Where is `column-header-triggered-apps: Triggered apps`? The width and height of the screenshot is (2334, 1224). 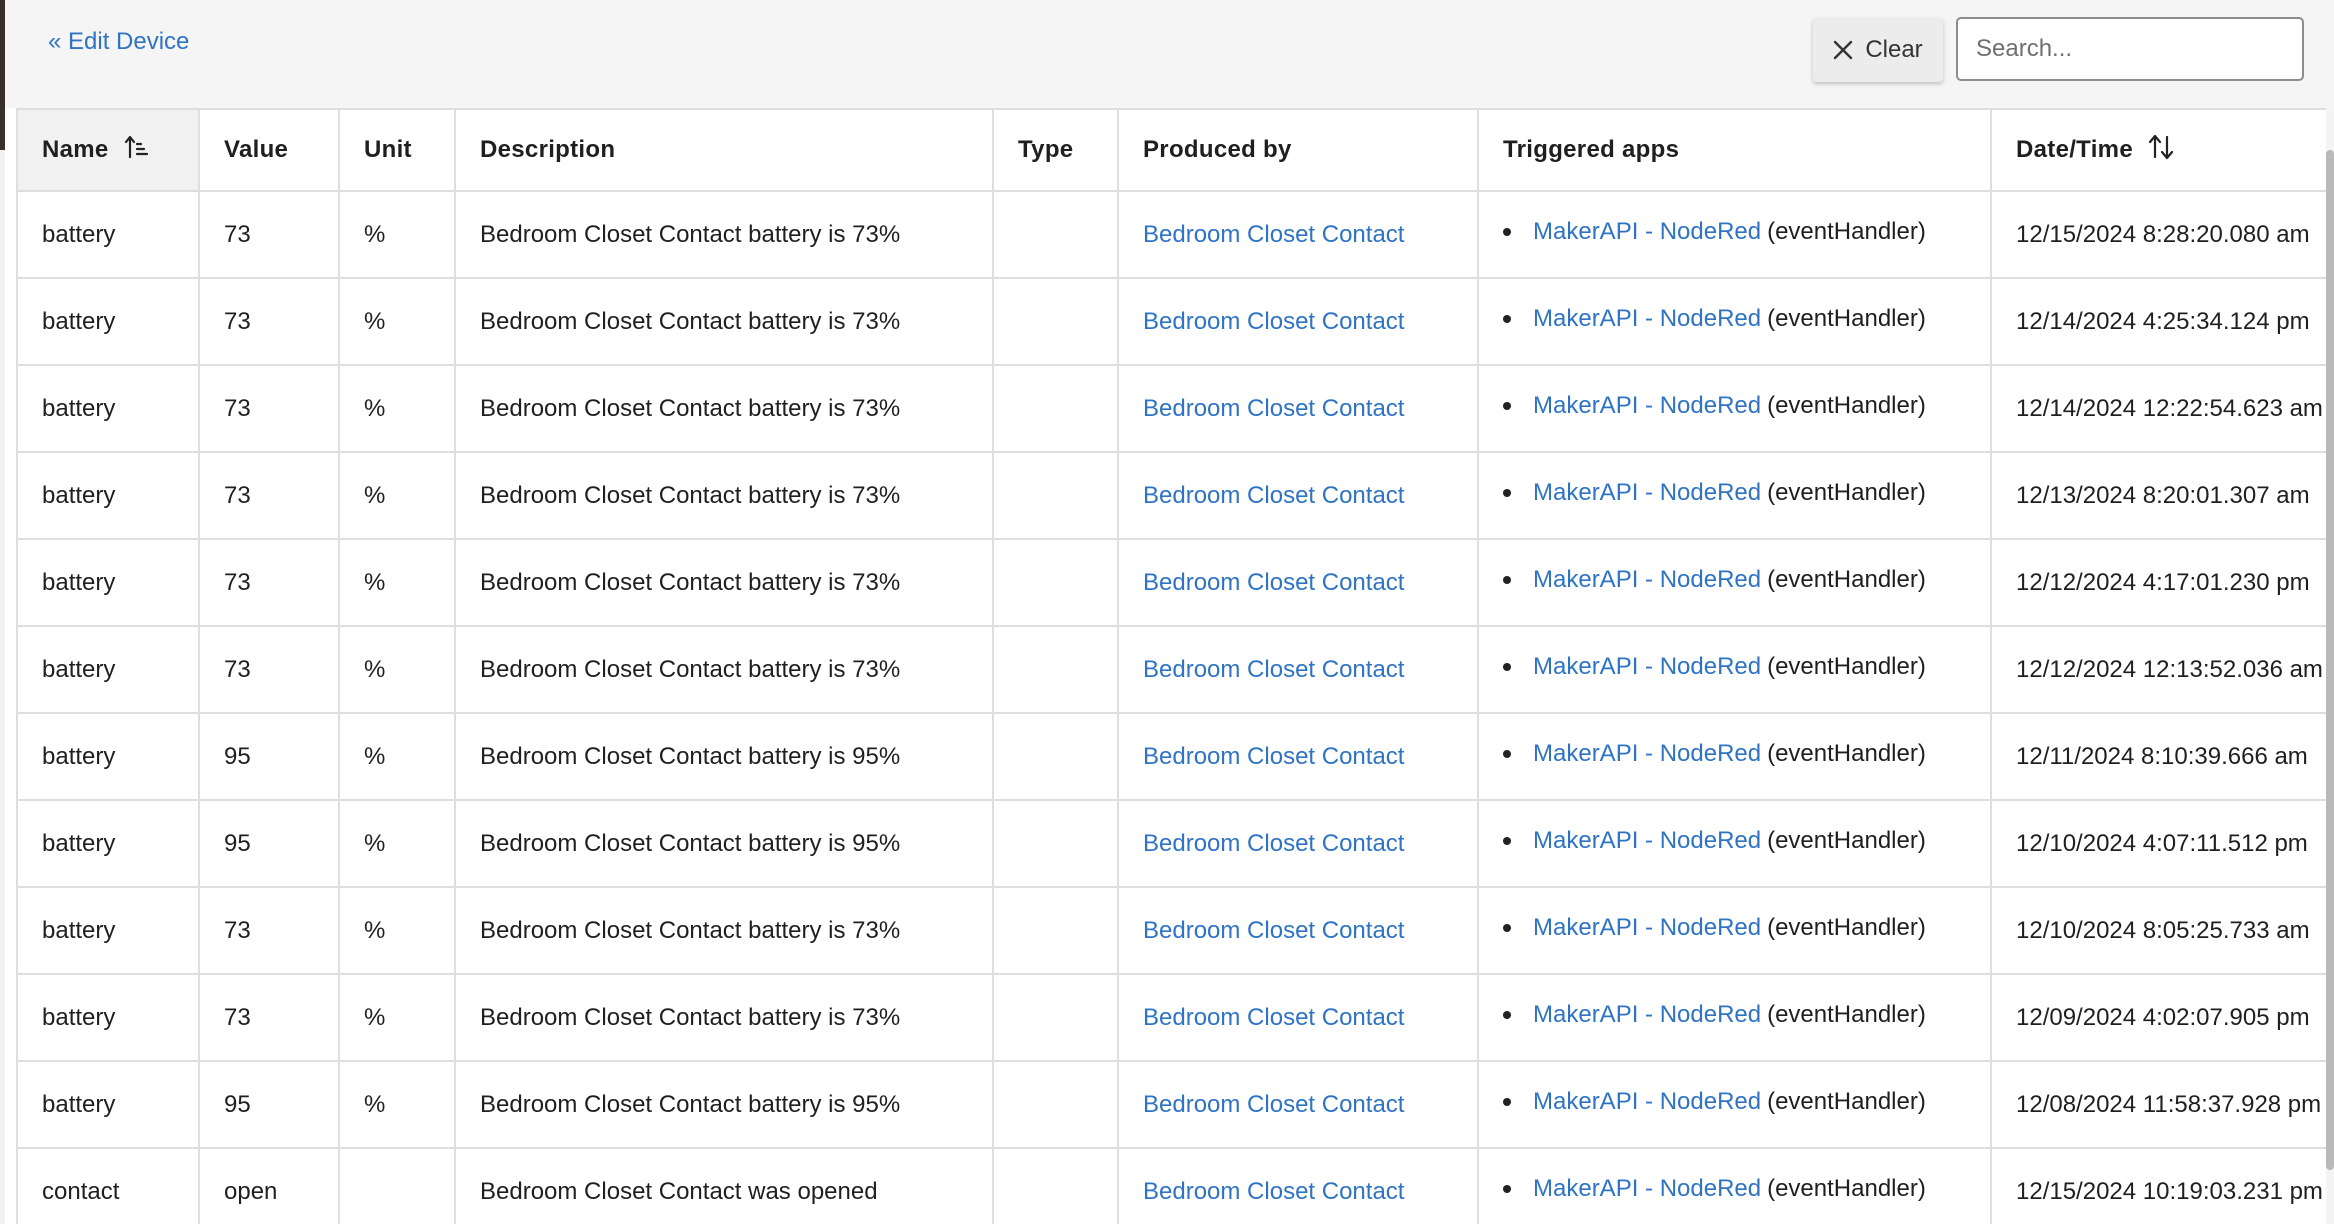 column-header-triggered-apps: Triggered apps is located at coordinates (1734, 150).